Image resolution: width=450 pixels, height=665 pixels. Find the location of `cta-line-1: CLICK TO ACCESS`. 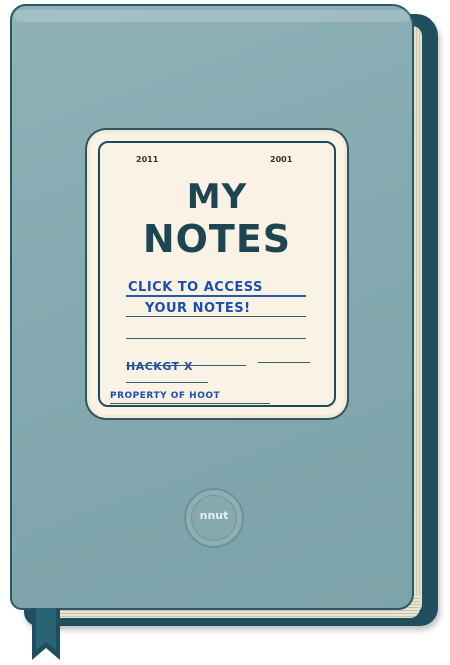

cta-line-1: CLICK TO ACCESS is located at coordinates (195, 287).